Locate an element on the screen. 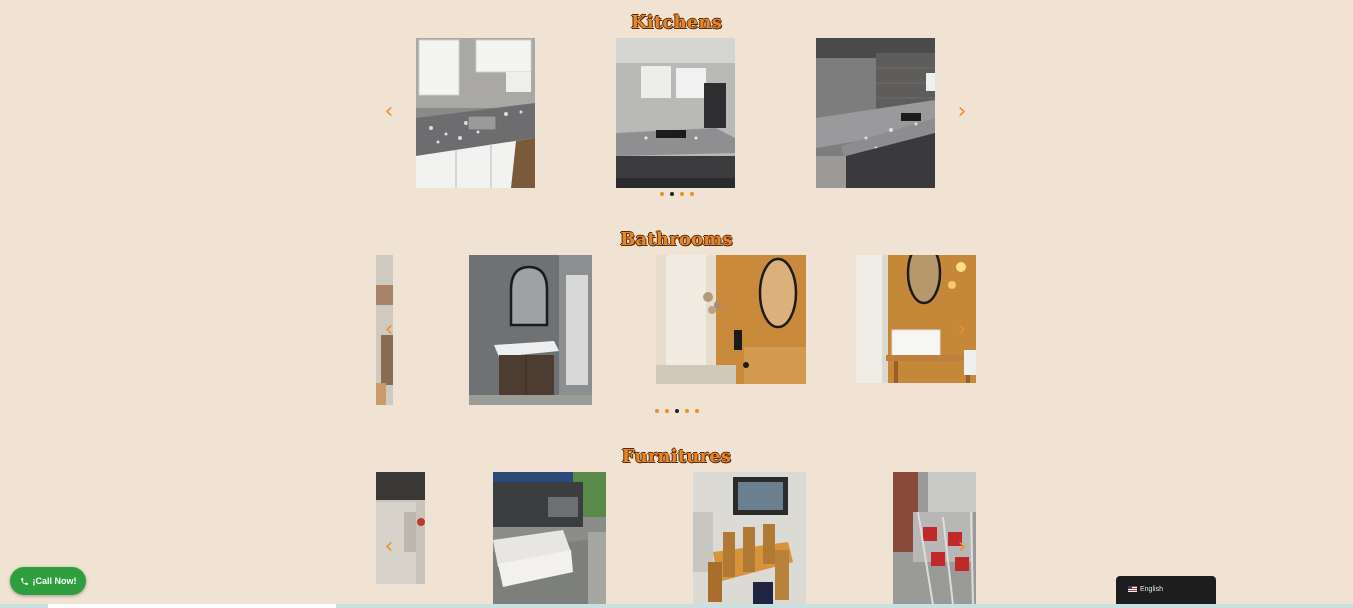 Image resolution: width=1353 pixels, height=608 pixels. phone-icon is located at coordinates (24, 581).